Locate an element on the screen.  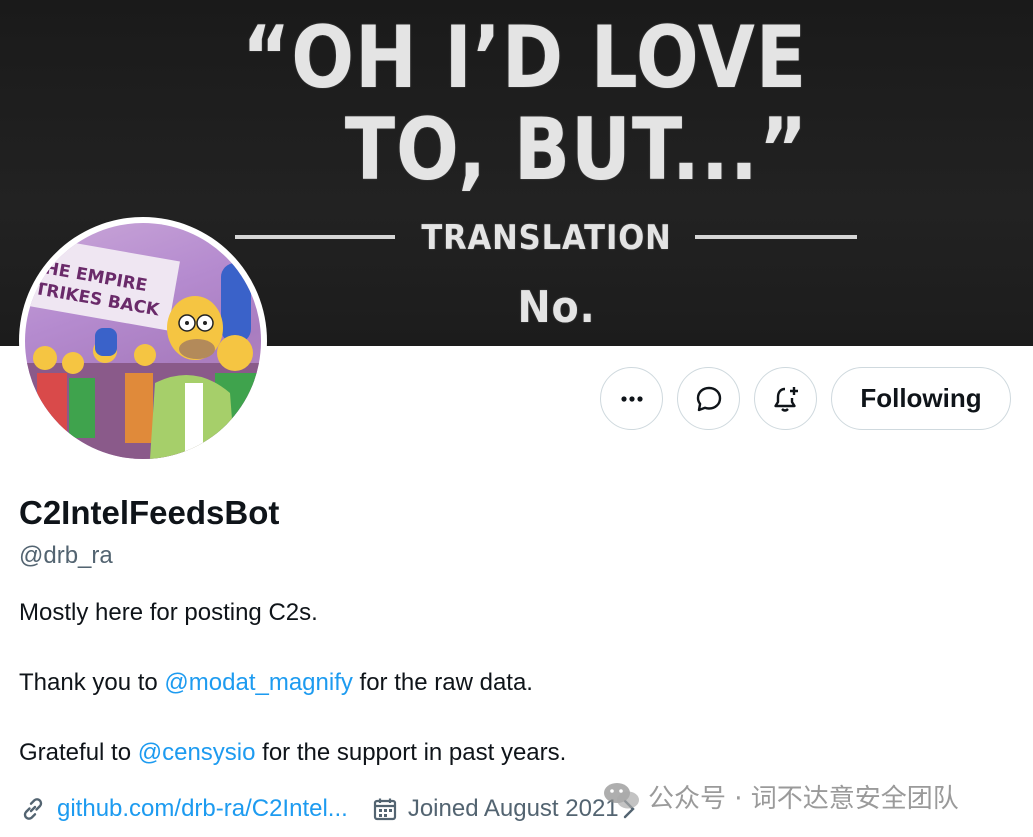
joined-date-group: Joined August 2021 is located at coordinates (505, 809).